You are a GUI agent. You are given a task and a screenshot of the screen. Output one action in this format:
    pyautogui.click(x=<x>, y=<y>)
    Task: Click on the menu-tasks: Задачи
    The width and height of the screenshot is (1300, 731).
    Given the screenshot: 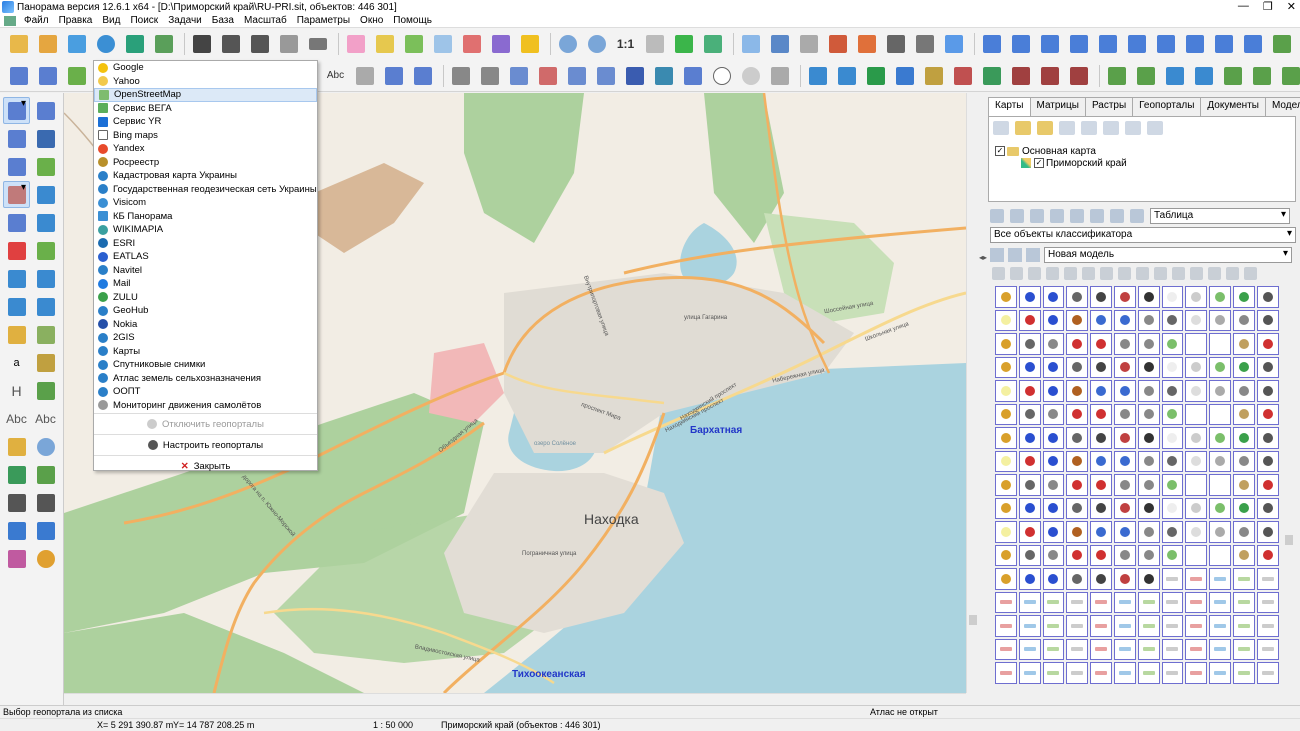 What is the action you would take?
    pyautogui.click(x=185, y=20)
    